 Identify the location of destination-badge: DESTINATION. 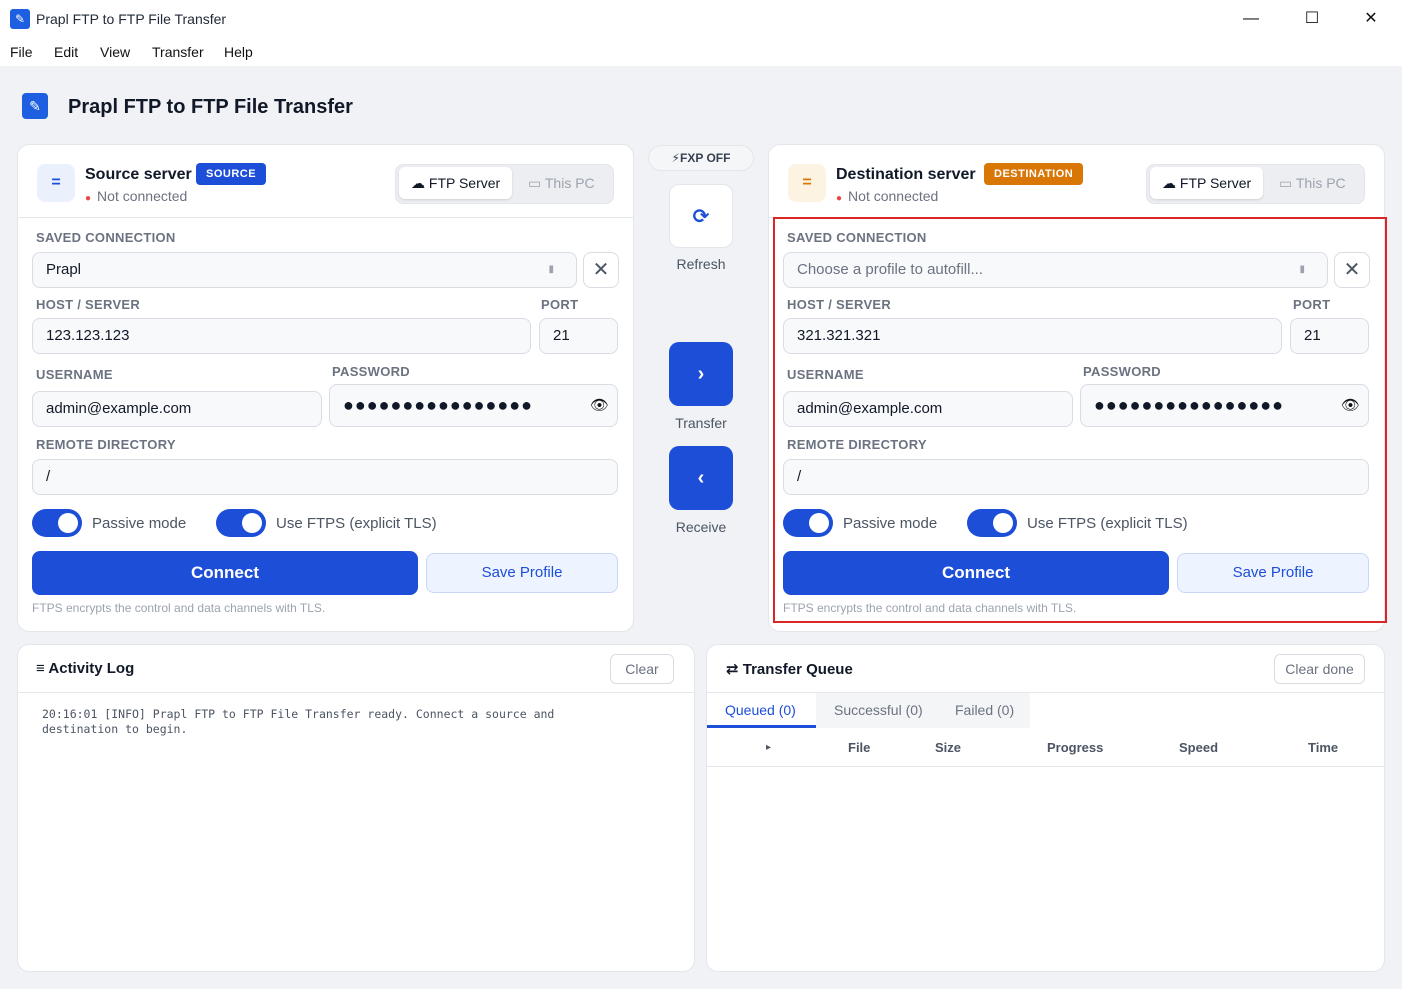
(1034, 174).